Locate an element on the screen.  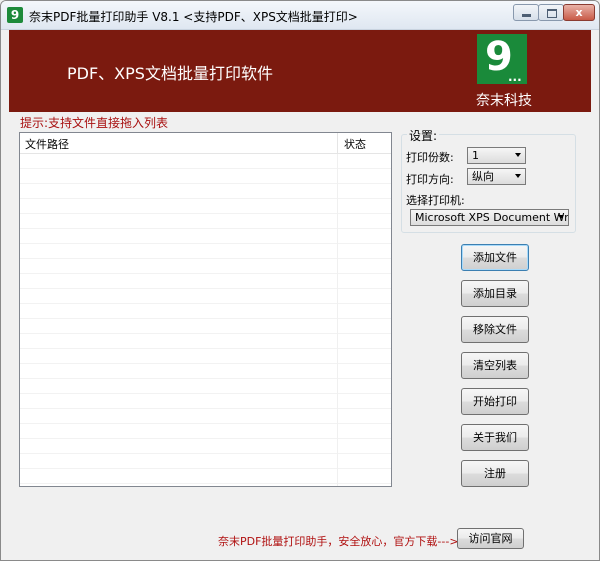
minimize-button is located at coordinates (526, 12).